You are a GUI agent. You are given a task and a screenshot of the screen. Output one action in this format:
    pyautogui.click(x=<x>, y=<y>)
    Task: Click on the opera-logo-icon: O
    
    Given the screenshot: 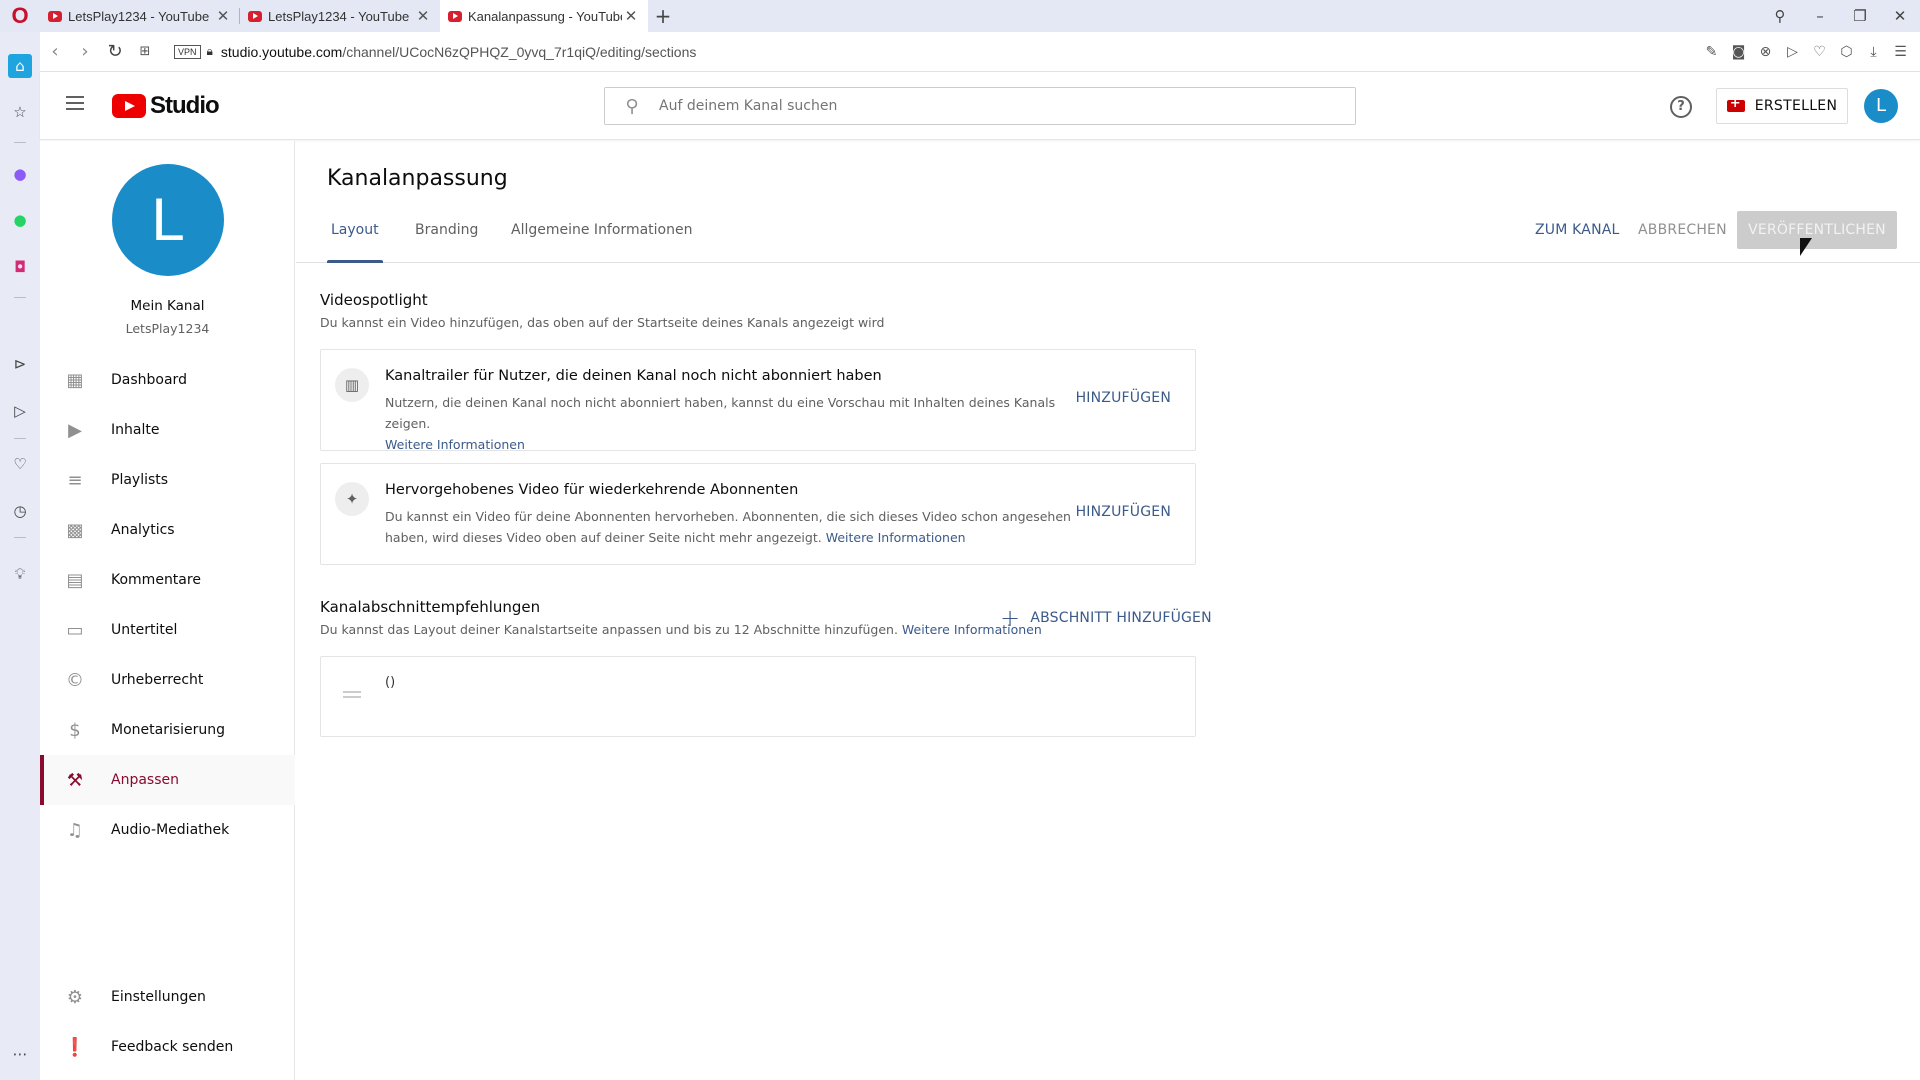 What is the action you would take?
    pyautogui.click(x=20, y=16)
    